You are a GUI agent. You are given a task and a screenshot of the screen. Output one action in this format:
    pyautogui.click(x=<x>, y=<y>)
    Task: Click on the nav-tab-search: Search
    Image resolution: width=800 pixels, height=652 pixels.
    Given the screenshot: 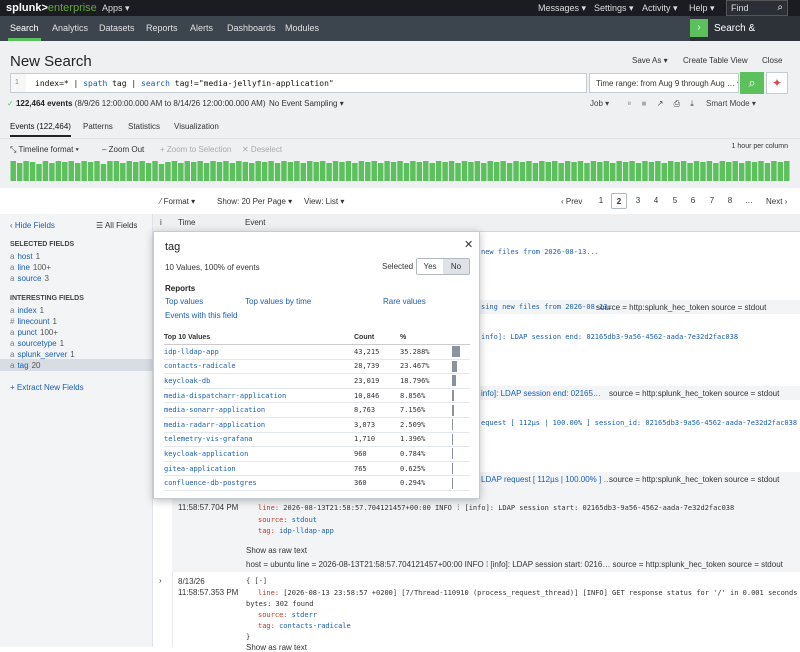 What is the action you would take?
    pyautogui.click(x=24, y=28)
    